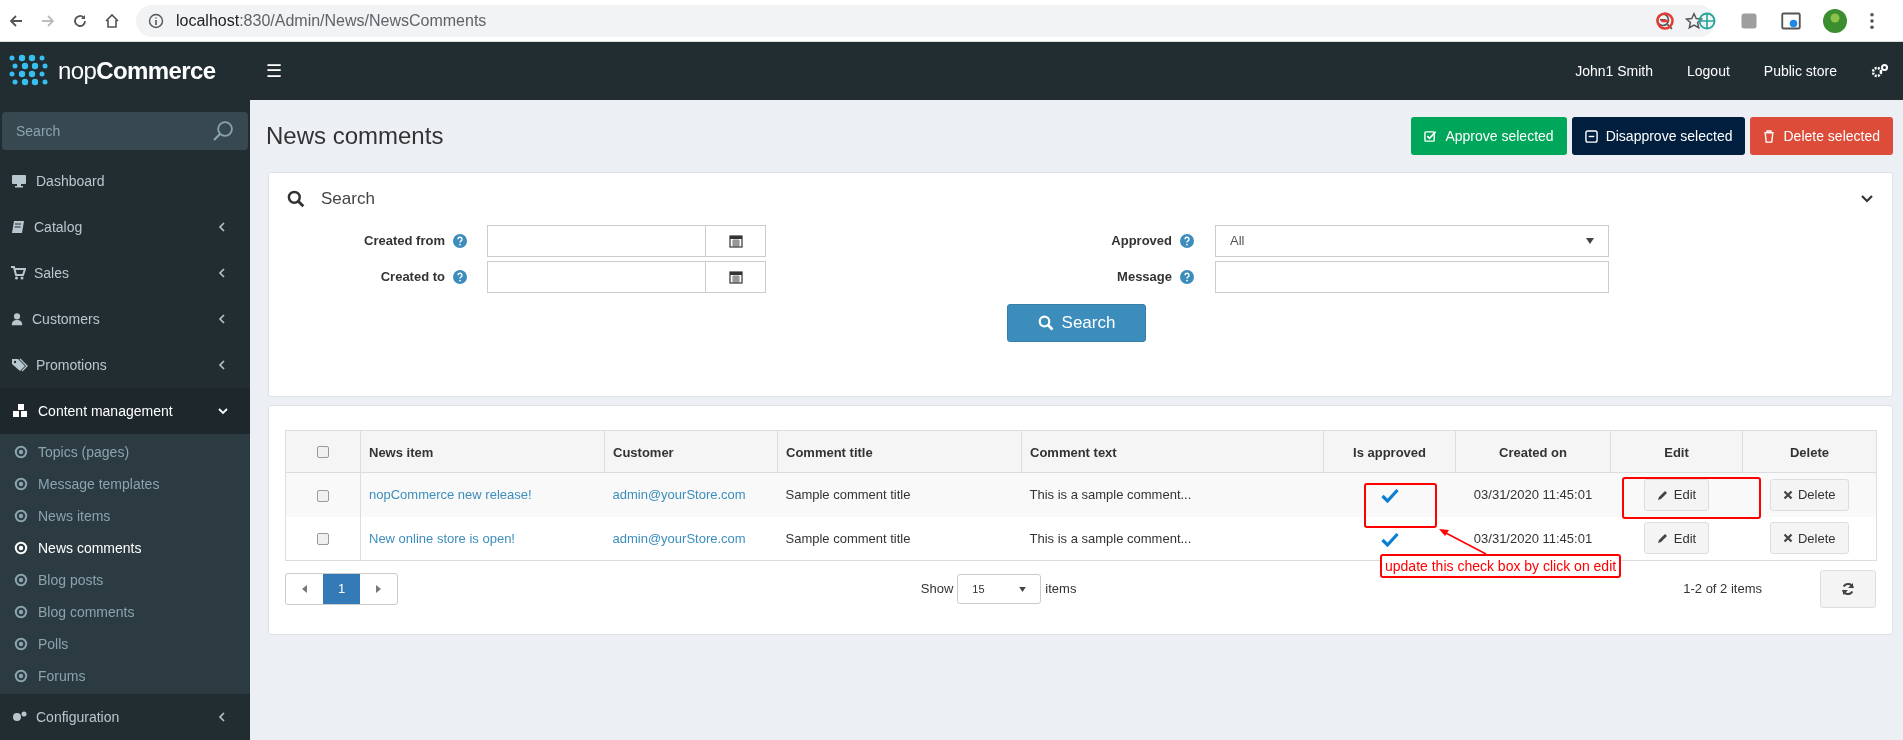 The height and width of the screenshot is (740, 1903). I want to click on tags-icon, so click(19, 365).